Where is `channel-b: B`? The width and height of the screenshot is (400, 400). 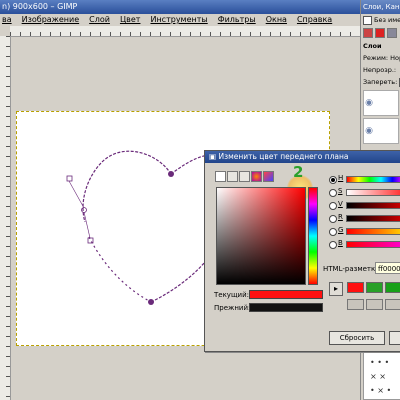
channel-b: B is located at coordinates (364, 244).